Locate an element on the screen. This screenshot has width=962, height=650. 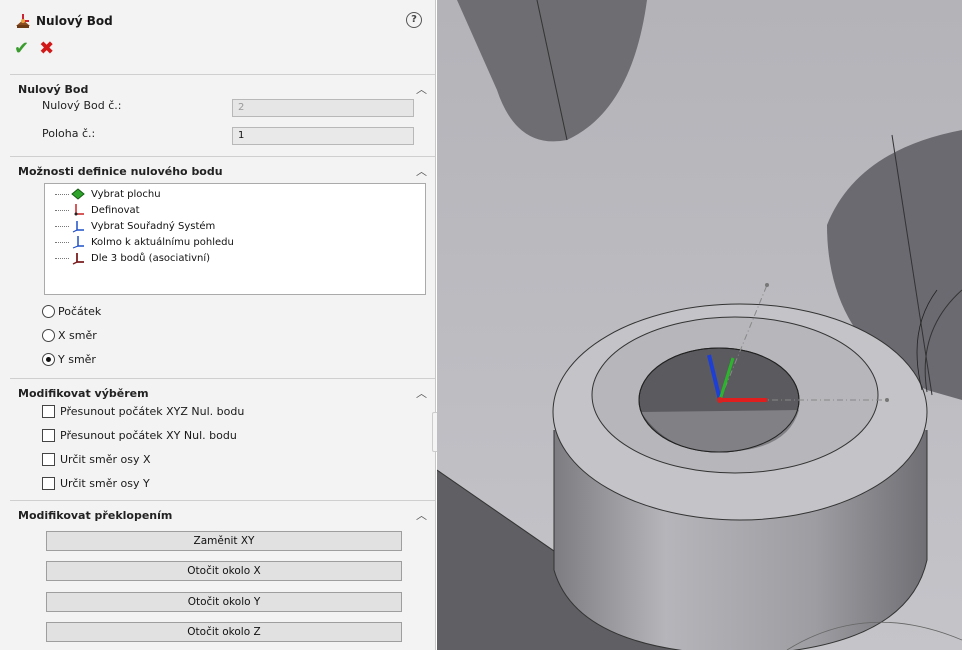
tree-item-kolmo: Kolmo k aktuálnímu pohledu is located at coordinates (144, 242).